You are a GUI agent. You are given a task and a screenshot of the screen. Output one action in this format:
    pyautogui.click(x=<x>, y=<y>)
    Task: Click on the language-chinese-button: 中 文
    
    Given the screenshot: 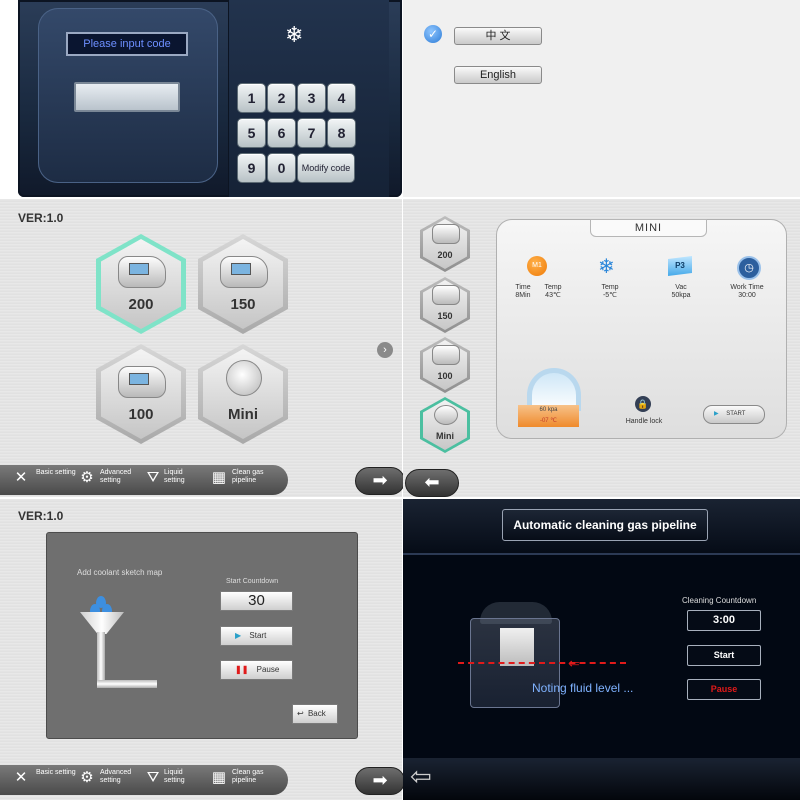 What is the action you would take?
    pyautogui.click(x=498, y=36)
    